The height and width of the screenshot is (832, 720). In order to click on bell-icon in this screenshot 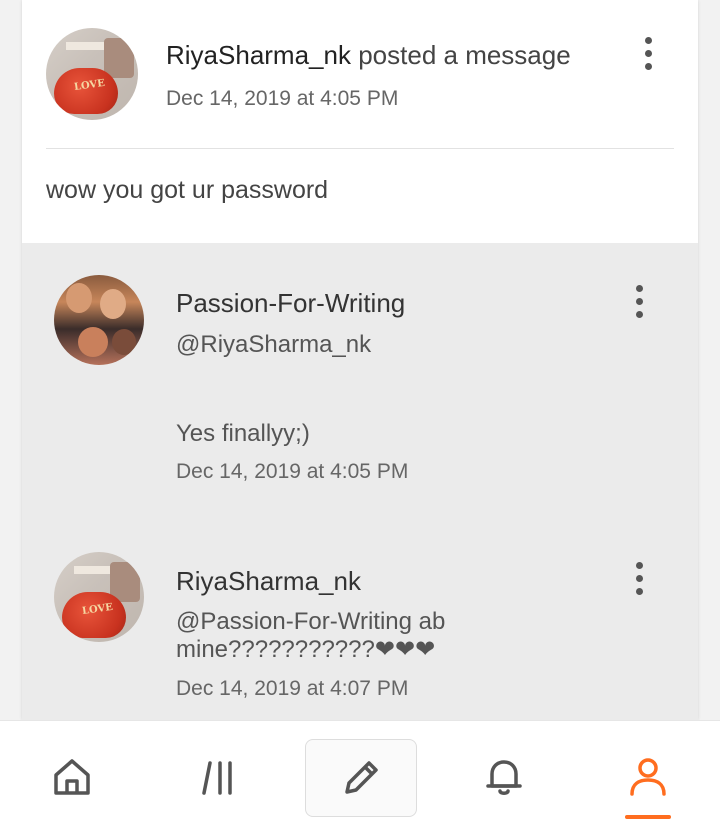, I will do `click(504, 777)`.